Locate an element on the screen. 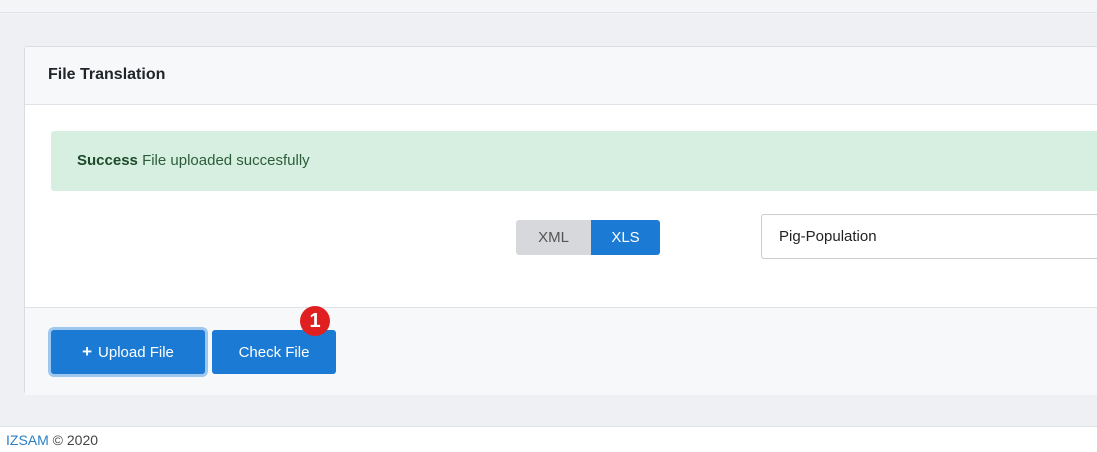 This screenshot has width=1097, height=452. check-file-button: Check File is located at coordinates (274, 352).